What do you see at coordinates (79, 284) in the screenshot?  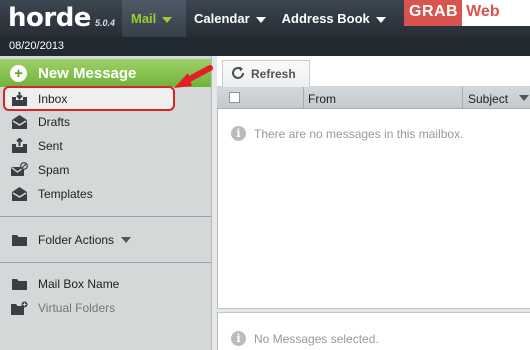 I see `sidebar-item-label: Mail Box Name` at bounding box center [79, 284].